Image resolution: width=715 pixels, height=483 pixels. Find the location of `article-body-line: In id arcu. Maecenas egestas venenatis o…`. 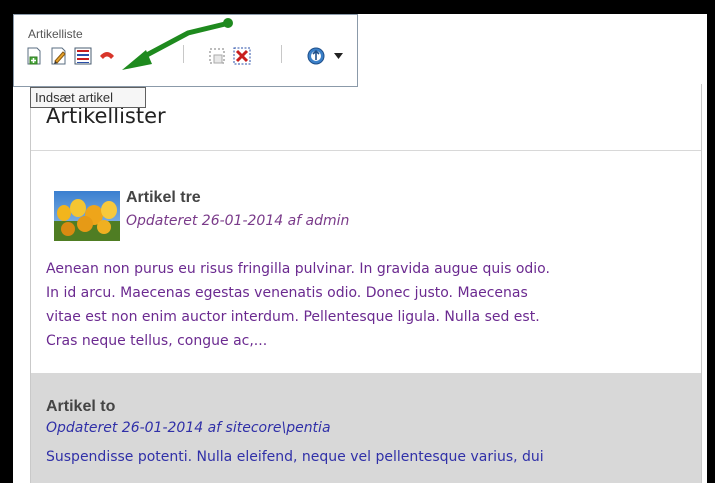

article-body-line: In id arcu. Maecenas egestas venenatis o… is located at coordinates (287, 293).